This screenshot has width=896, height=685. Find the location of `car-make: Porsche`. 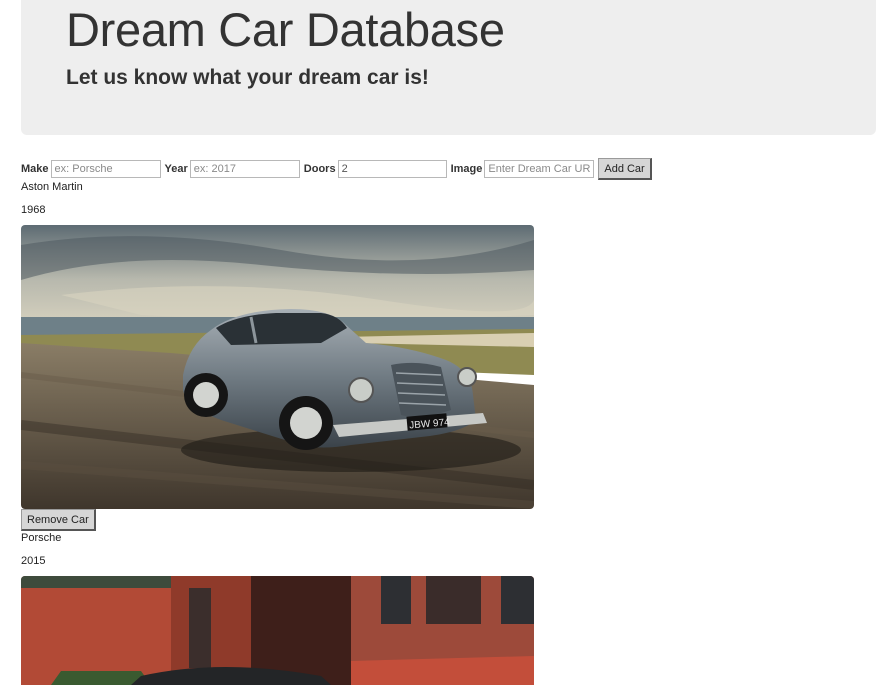

car-make: Porsche is located at coordinates (41, 538).